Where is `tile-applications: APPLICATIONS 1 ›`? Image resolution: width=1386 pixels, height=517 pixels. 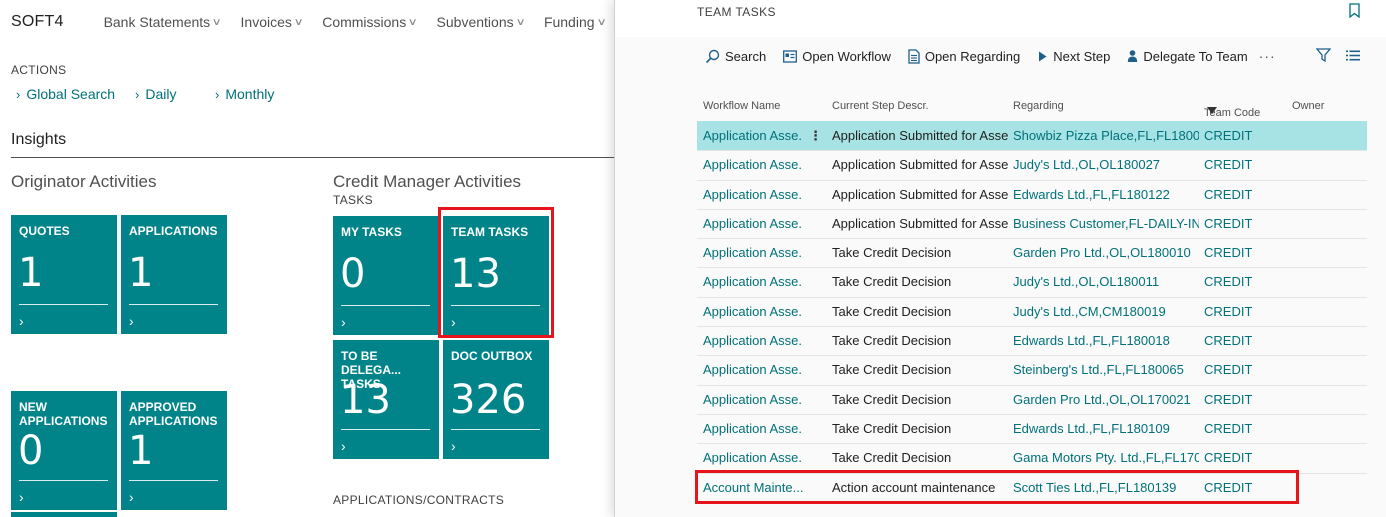 tile-applications: APPLICATIONS 1 › is located at coordinates (174, 274).